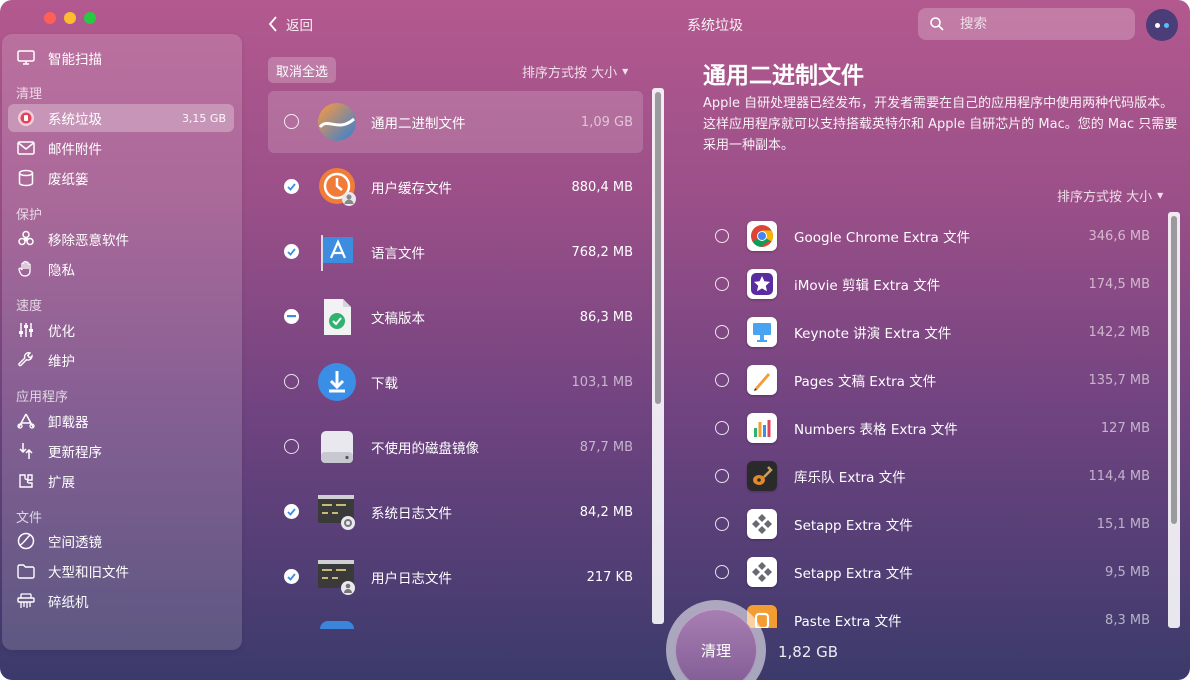  I want to click on sidebar-item-malware-removal: 移除恶意软件, so click(121, 239).